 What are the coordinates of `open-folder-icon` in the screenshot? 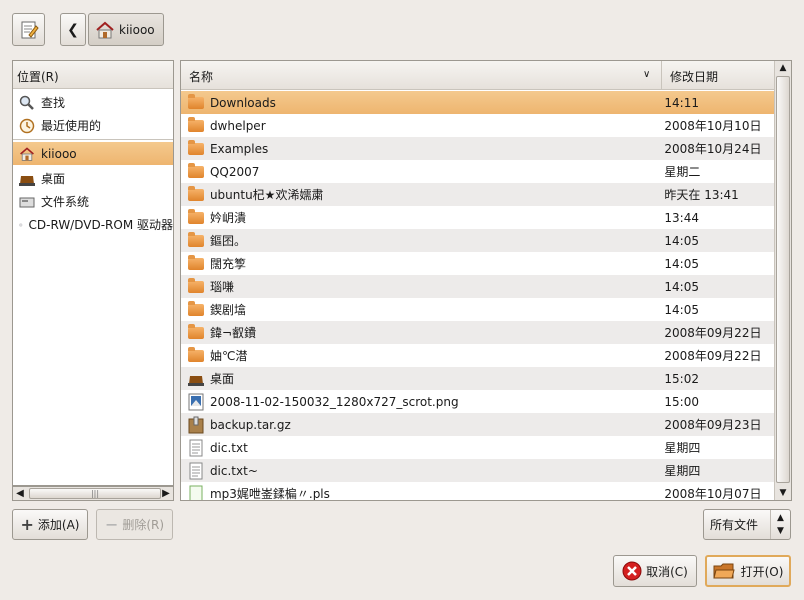 It's located at (723, 571).